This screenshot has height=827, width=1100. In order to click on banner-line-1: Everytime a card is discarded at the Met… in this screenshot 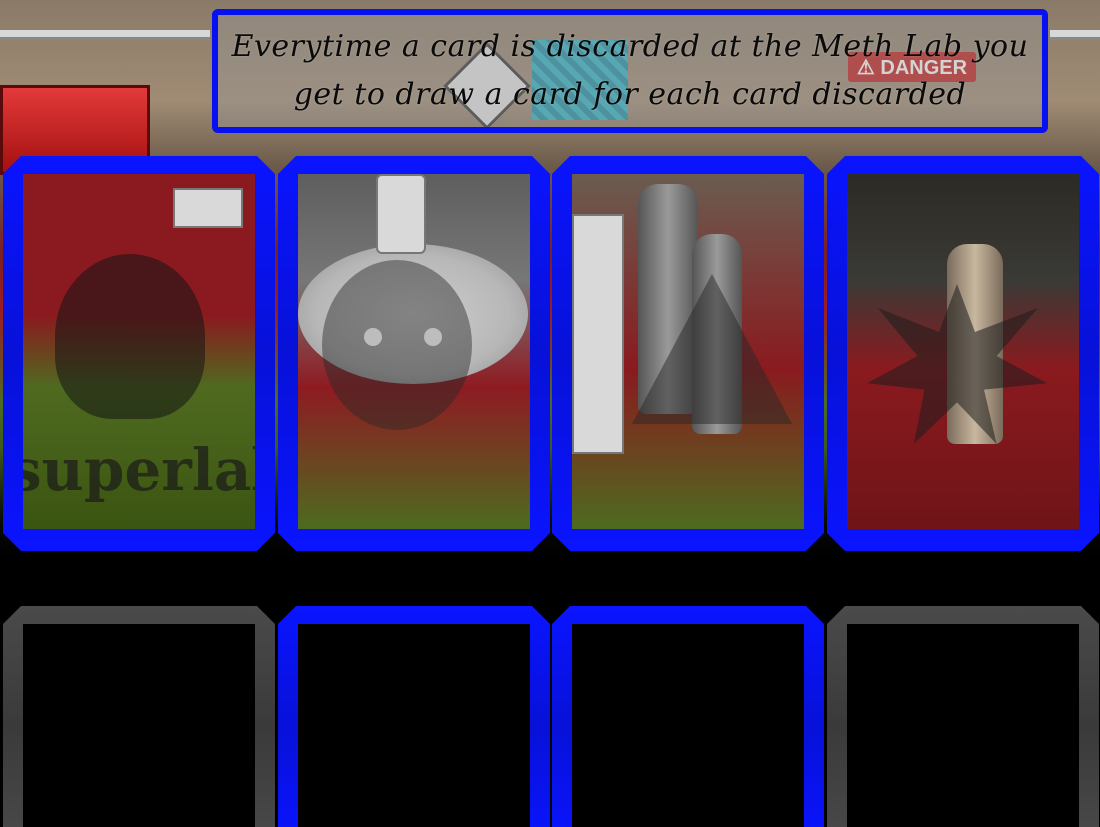, I will do `click(630, 46)`.